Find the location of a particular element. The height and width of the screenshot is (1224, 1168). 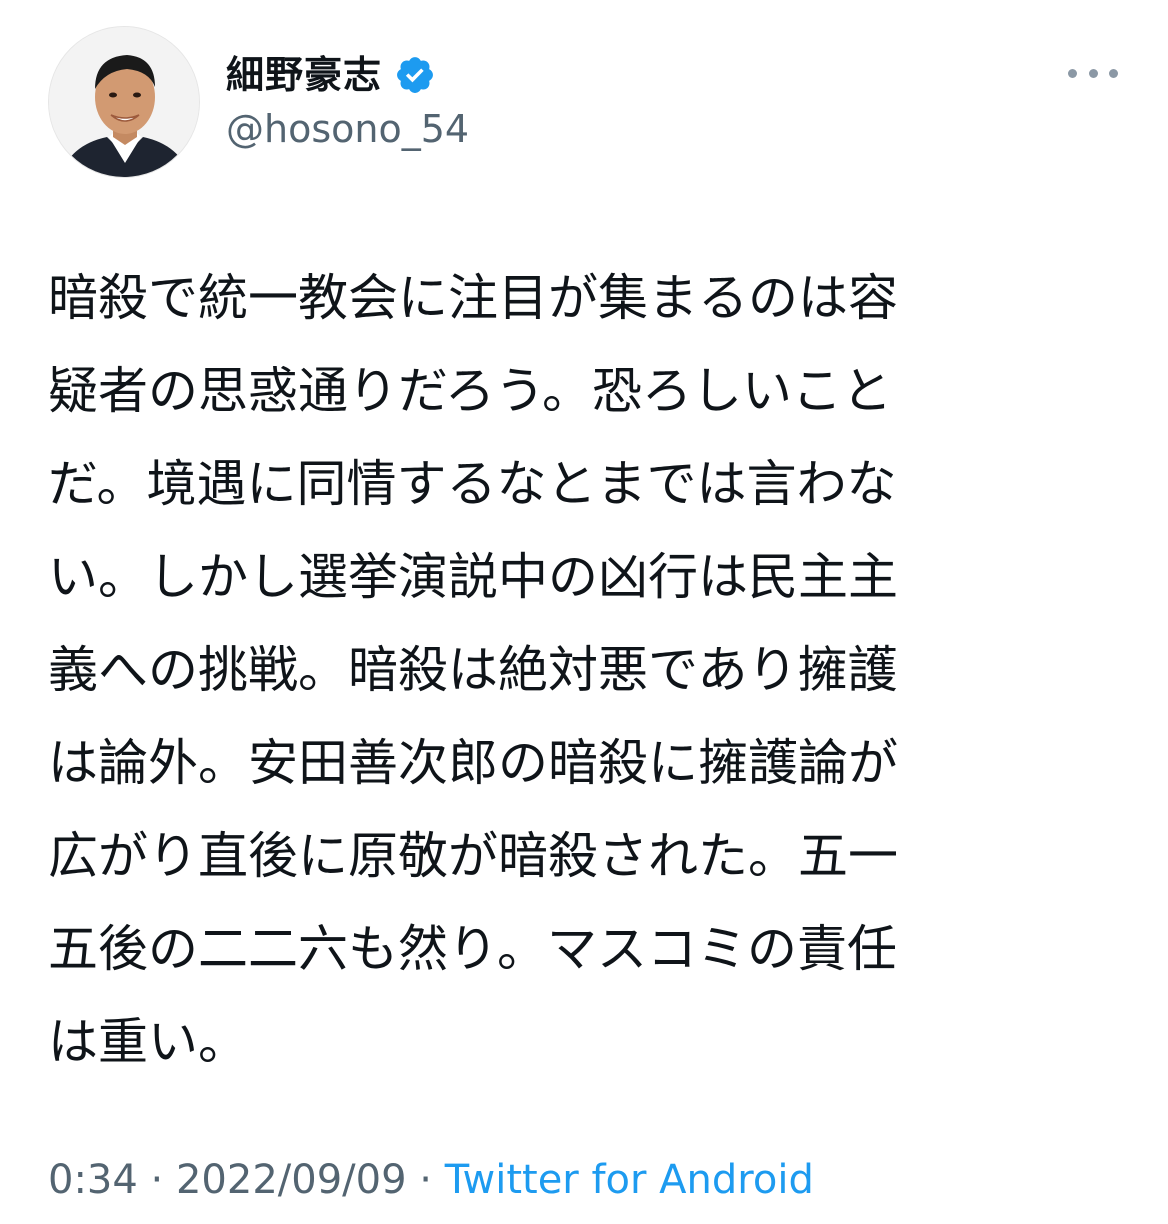

tweet-text-line: い。しかし選挙演説中の凶行は民主主 is located at coordinates (473, 577).